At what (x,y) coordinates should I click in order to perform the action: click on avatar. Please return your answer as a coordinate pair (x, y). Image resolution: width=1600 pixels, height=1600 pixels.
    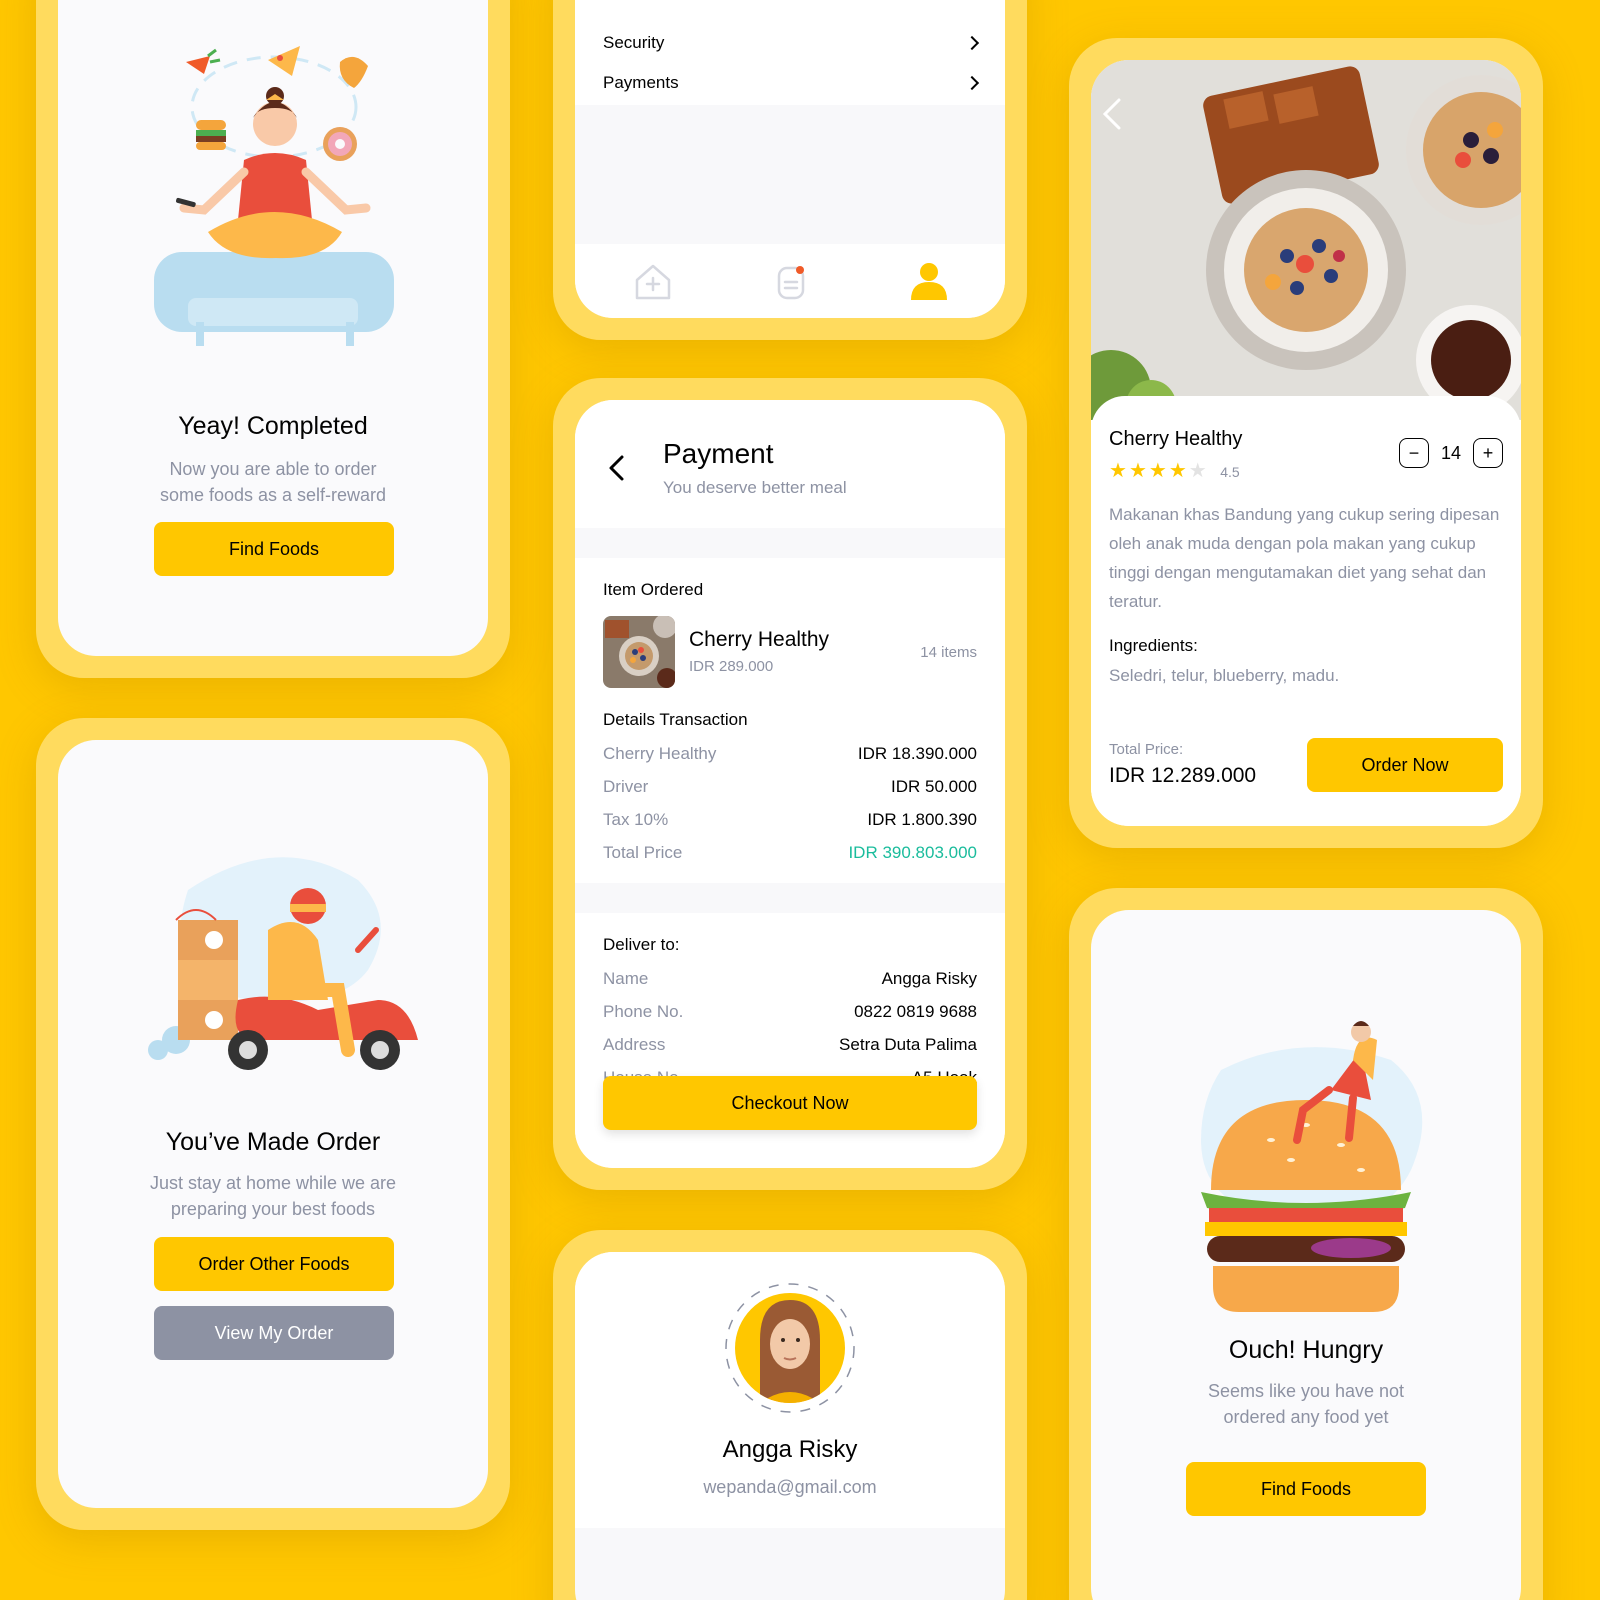
    Looking at the image, I should click on (790, 1348).